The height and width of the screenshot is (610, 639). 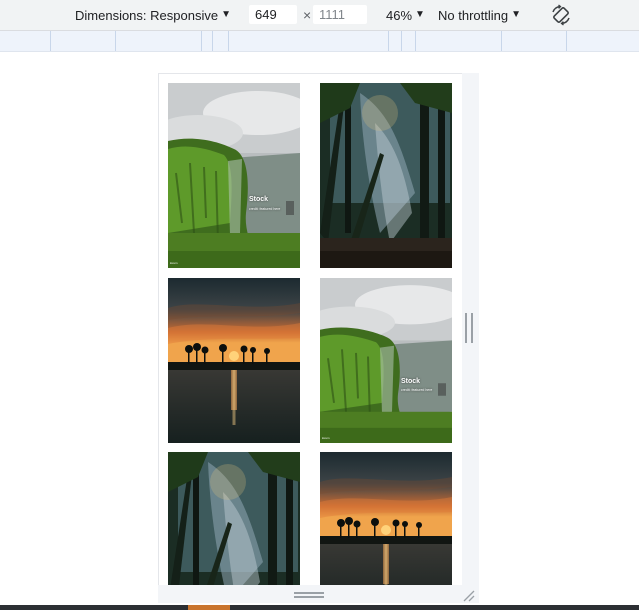 I want to click on throttling-dropdown: No throttling ▼, so click(x=479, y=15).